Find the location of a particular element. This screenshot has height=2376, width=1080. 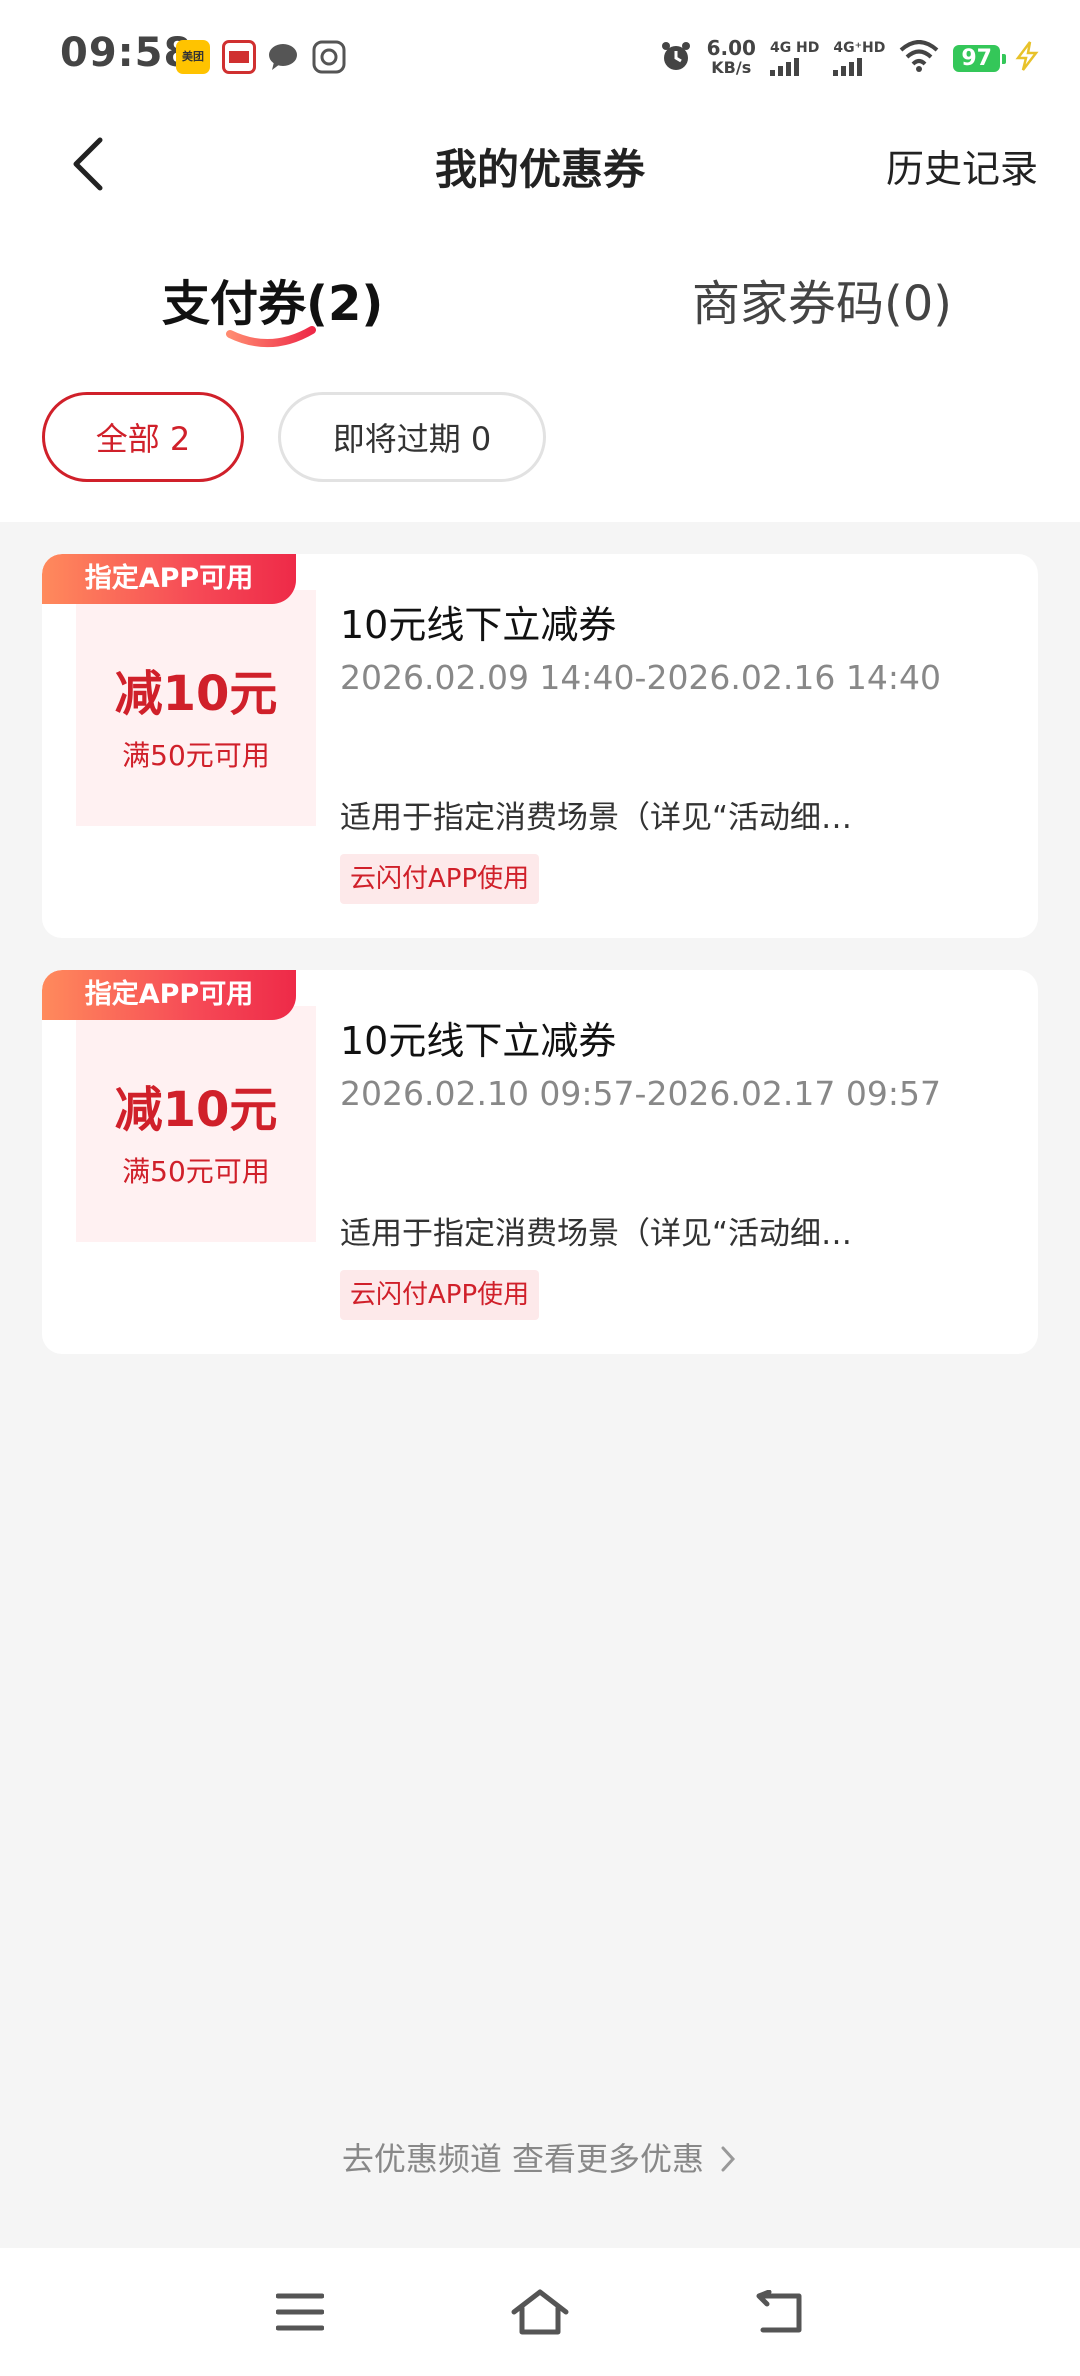

nav-recents-button is located at coordinates (300, 2312).